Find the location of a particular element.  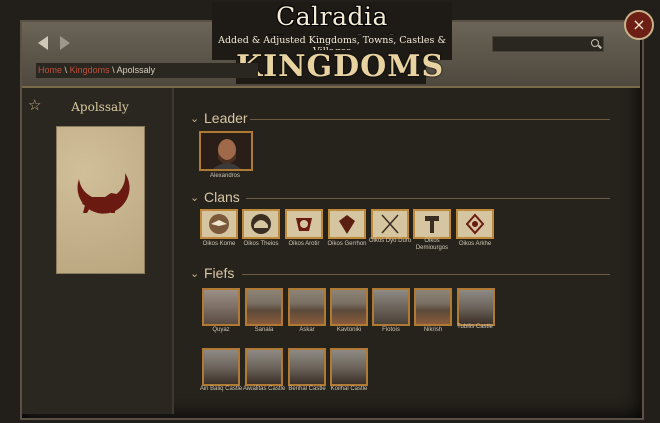

fief-name: Berihal Castle is located at coordinates (307, 389).